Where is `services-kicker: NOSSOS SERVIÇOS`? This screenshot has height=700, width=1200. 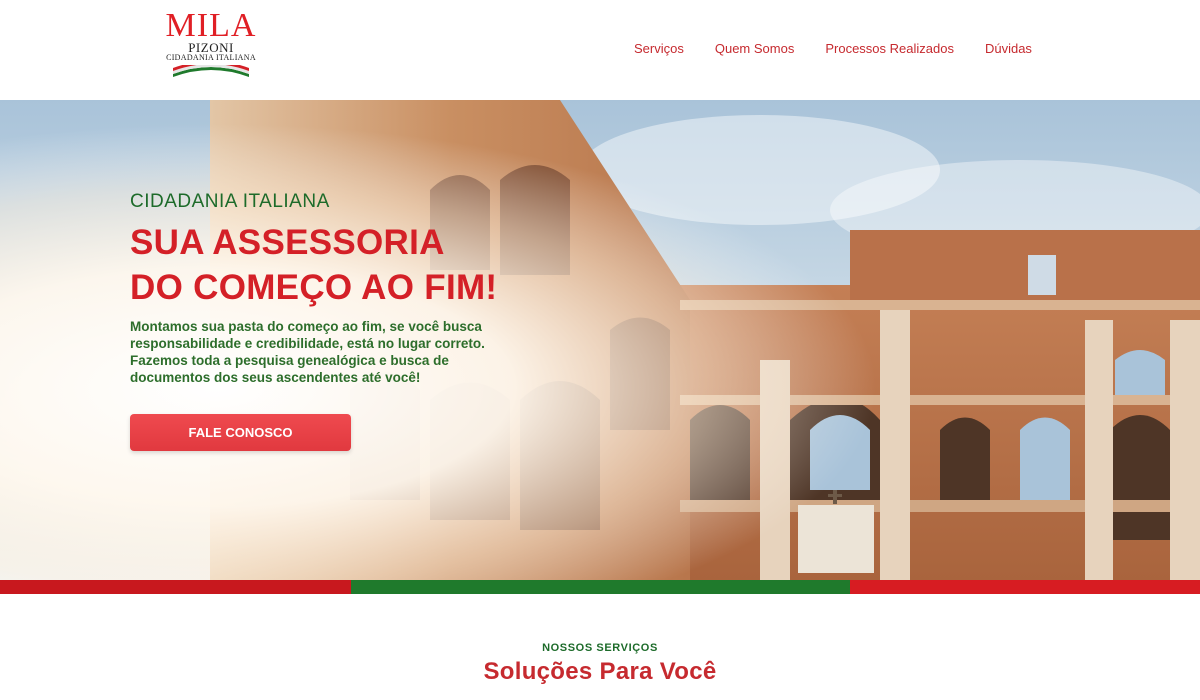 services-kicker: NOSSOS SERVIÇOS is located at coordinates (600, 648).